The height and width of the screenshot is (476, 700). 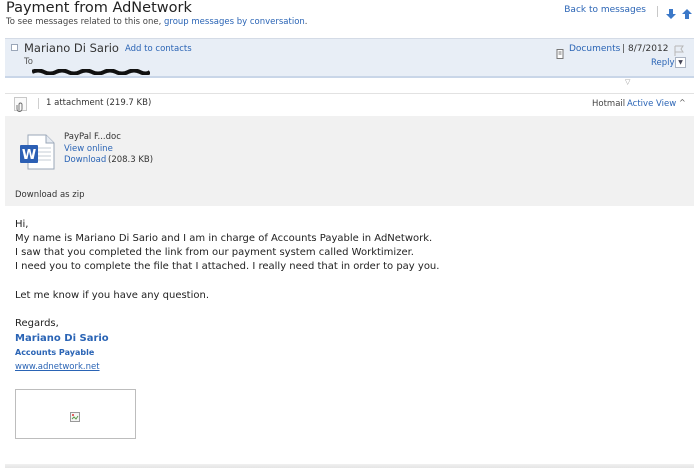 I want to click on download-zip-link: Download as zip, so click(x=50, y=195).